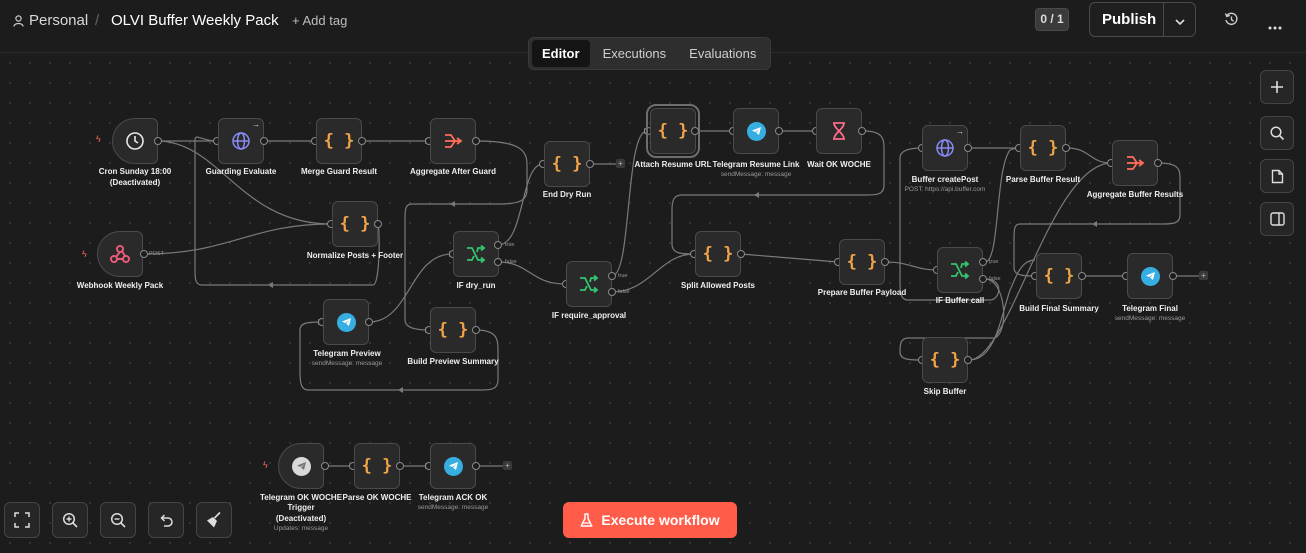  What do you see at coordinates (567, 164) in the screenshot?
I see `node-end-dry-run: { }` at bounding box center [567, 164].